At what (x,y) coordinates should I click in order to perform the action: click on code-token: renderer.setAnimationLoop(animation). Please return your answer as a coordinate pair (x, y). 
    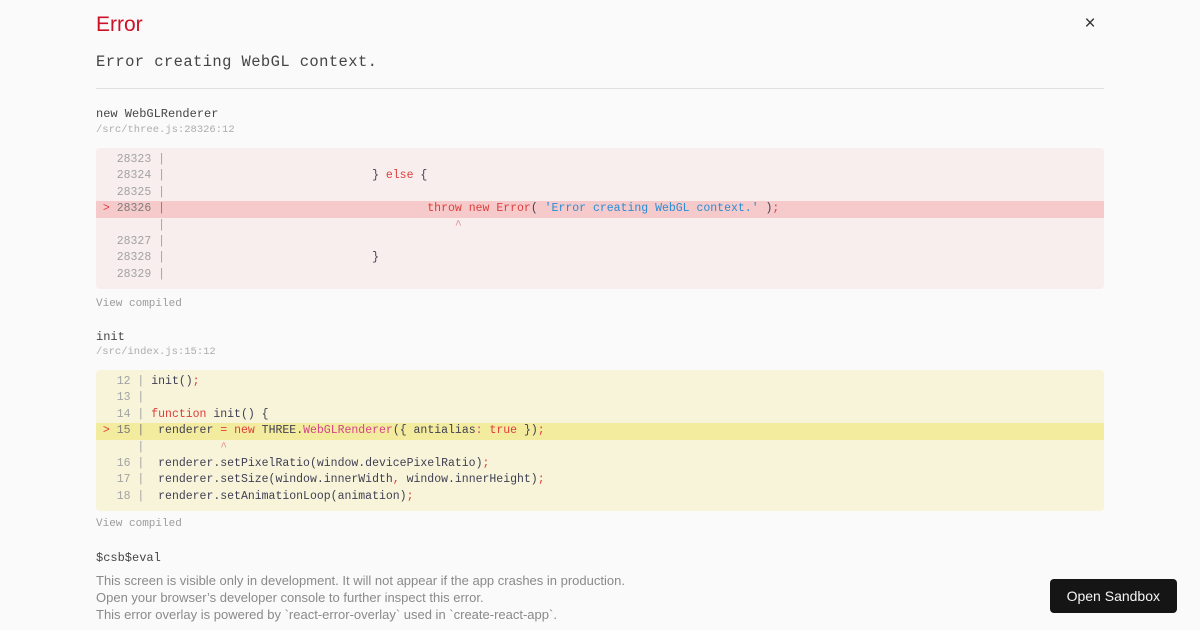
    Looking at the image, I should click on (279, 496).